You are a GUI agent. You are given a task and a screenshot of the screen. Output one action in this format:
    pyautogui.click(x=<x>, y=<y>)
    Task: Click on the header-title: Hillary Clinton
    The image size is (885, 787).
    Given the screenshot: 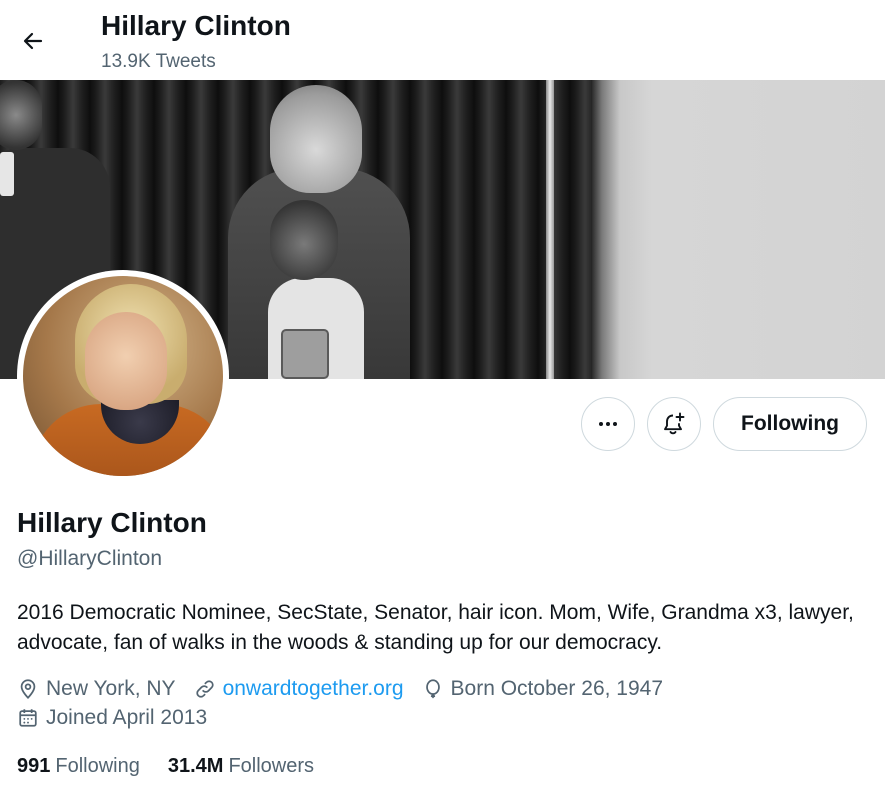 What is the action you would take?
    pyautogui.click(x=196, y=25)
    